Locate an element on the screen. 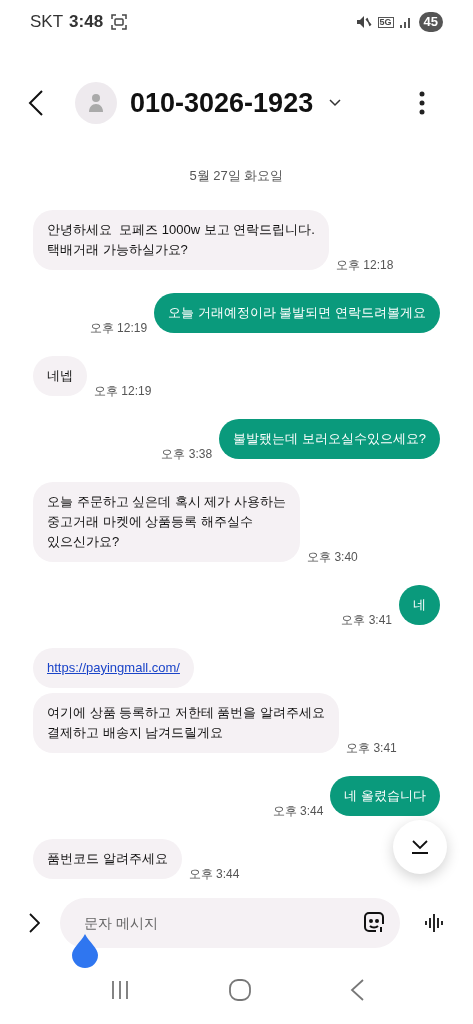 Image resolution: width=473 pixels, height=1024 pixels. voice-icon is located at coordinates (435, 923).